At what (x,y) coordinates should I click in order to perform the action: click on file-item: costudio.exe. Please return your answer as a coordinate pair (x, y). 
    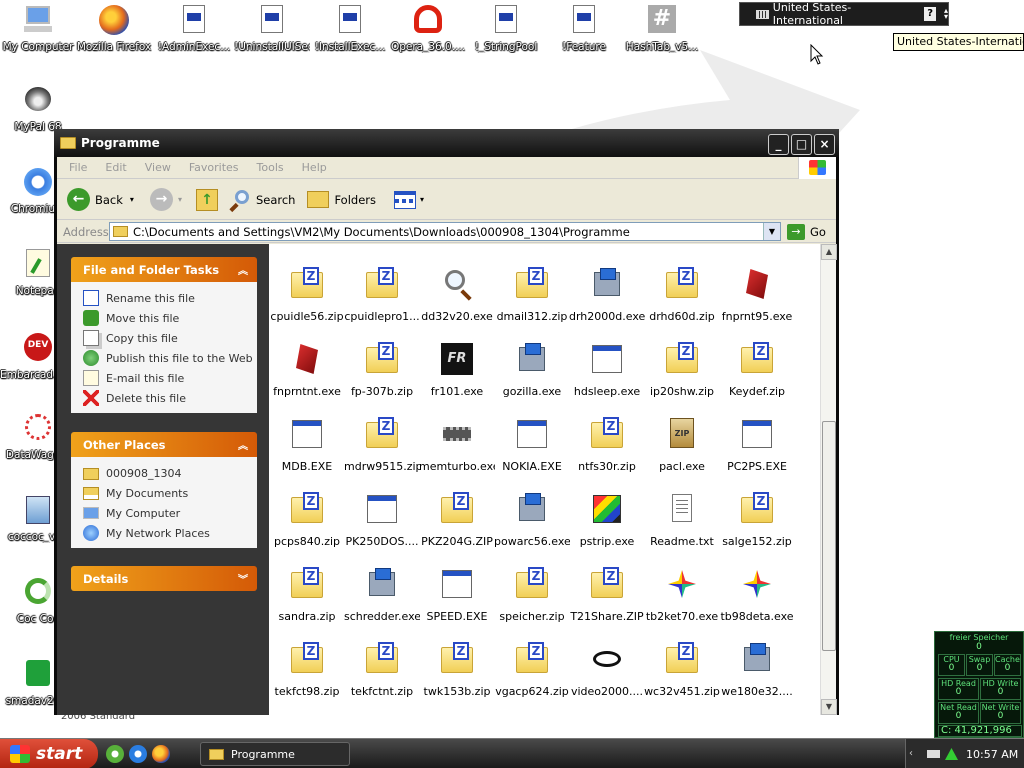
    Looking at the image, I should click on (757, 244).